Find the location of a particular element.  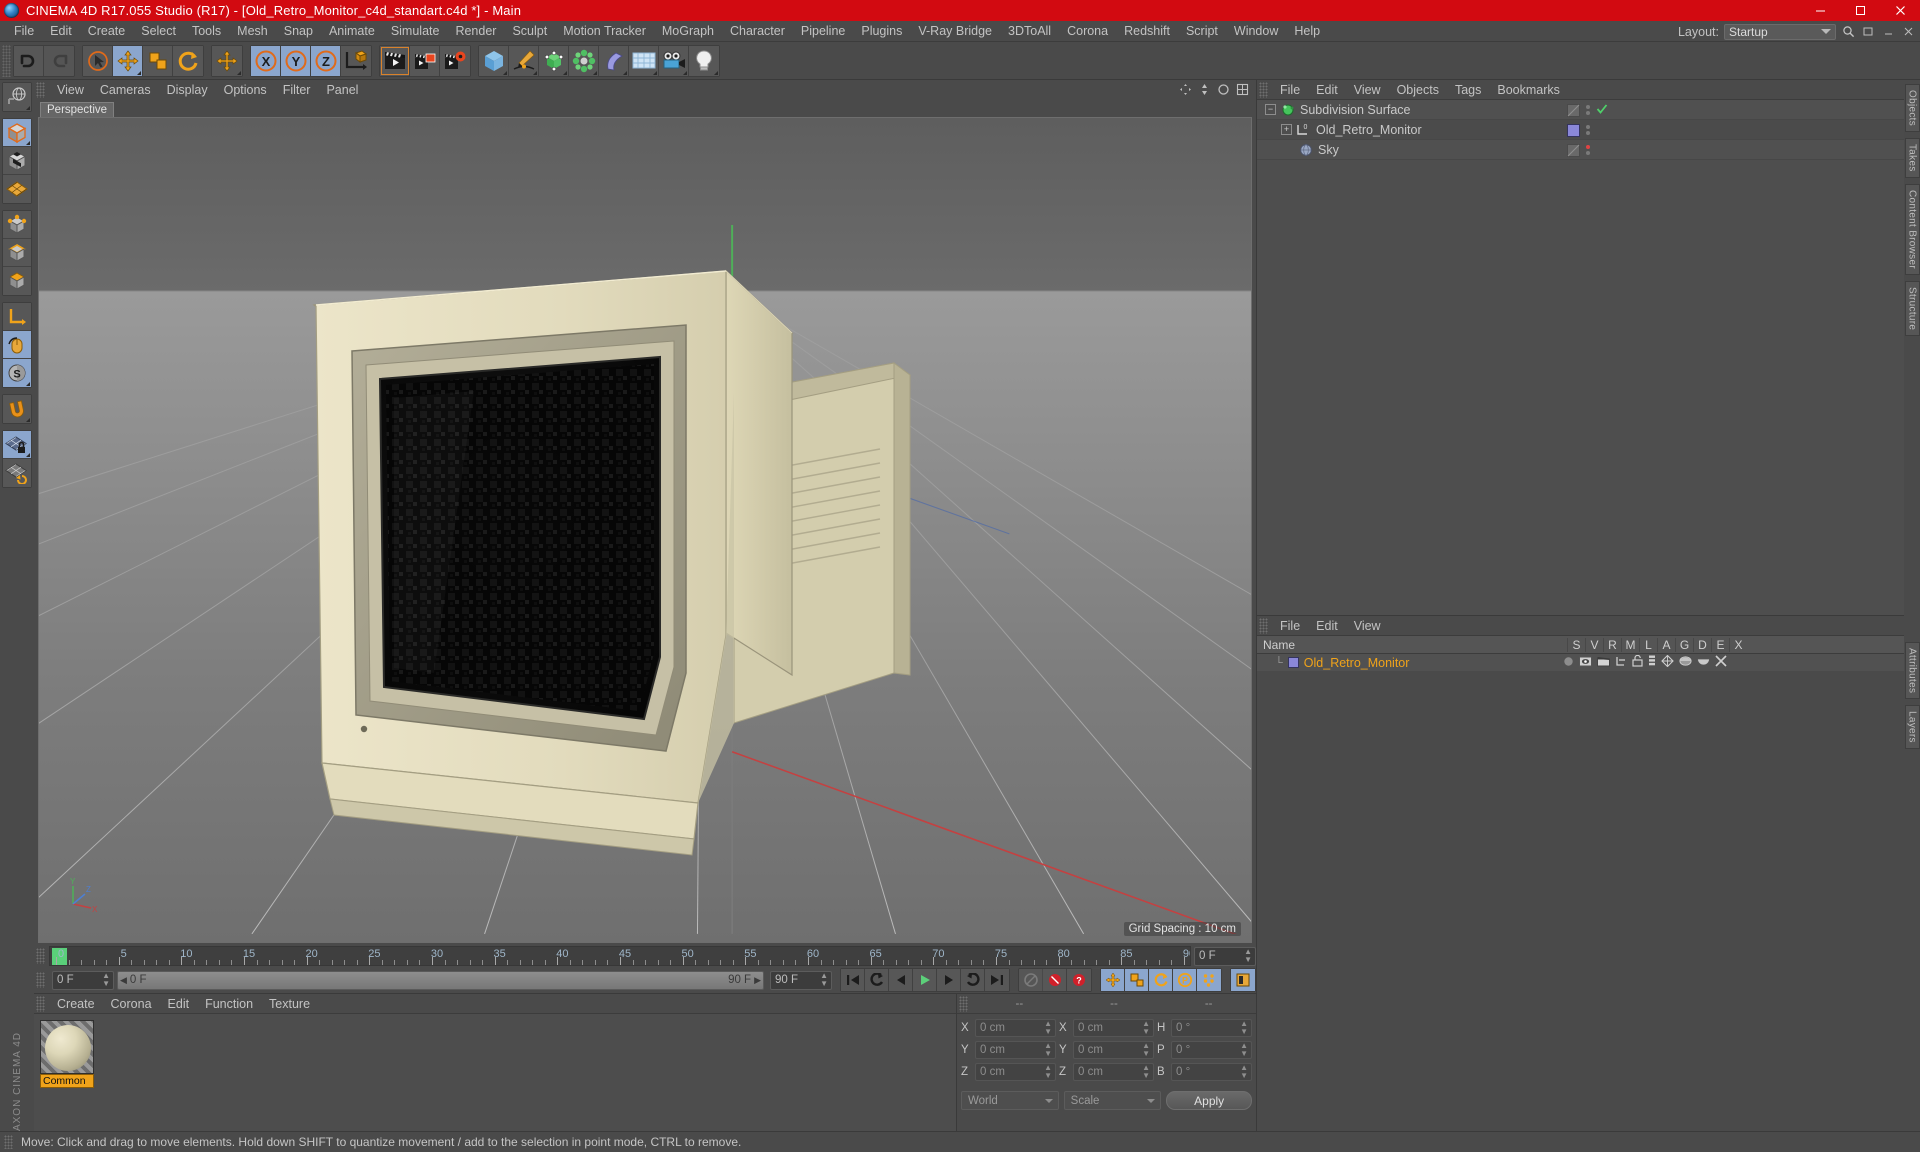

range-left-arrow-icon: ◀ is located at coordinates (123, 980).